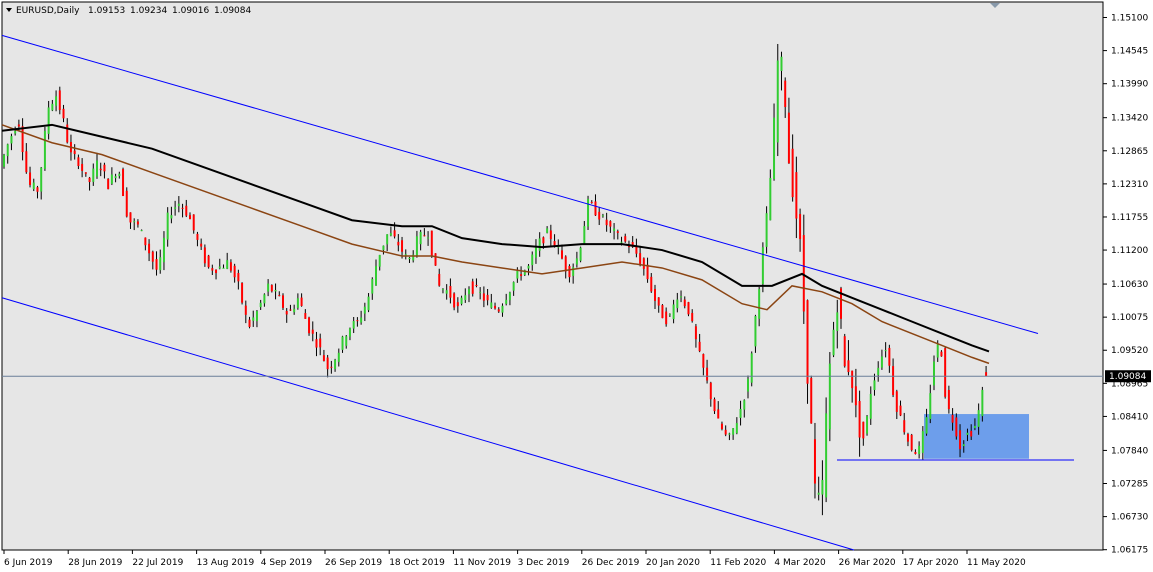 The height and width of the screenshot is (572, 1153). Describe the element at coordinates (28, 563) in the screenshot. I see `date-tick-label: 6 Jun 2019` at that location.